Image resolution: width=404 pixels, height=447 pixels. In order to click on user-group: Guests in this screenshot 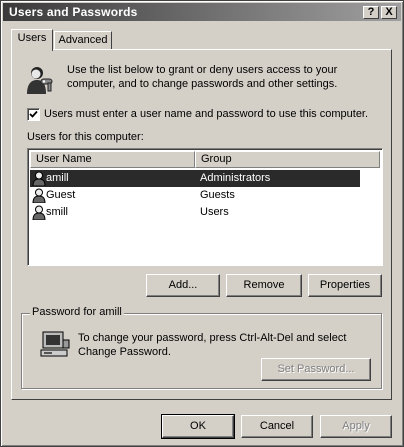, I will do `click(217, 195)`.